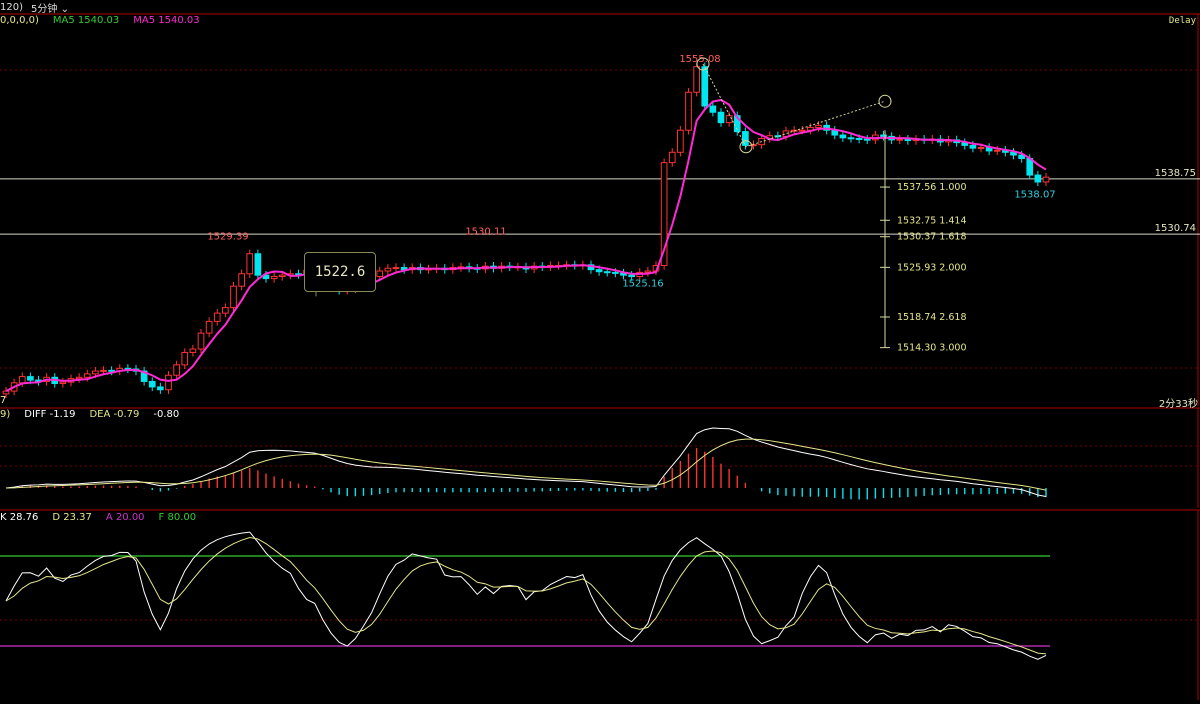 This screenshot has width=1200, height=704. Describe the element at coordinates (114, 414) in the screenshot. I see `dea-label: DEA -0.79` at that location.